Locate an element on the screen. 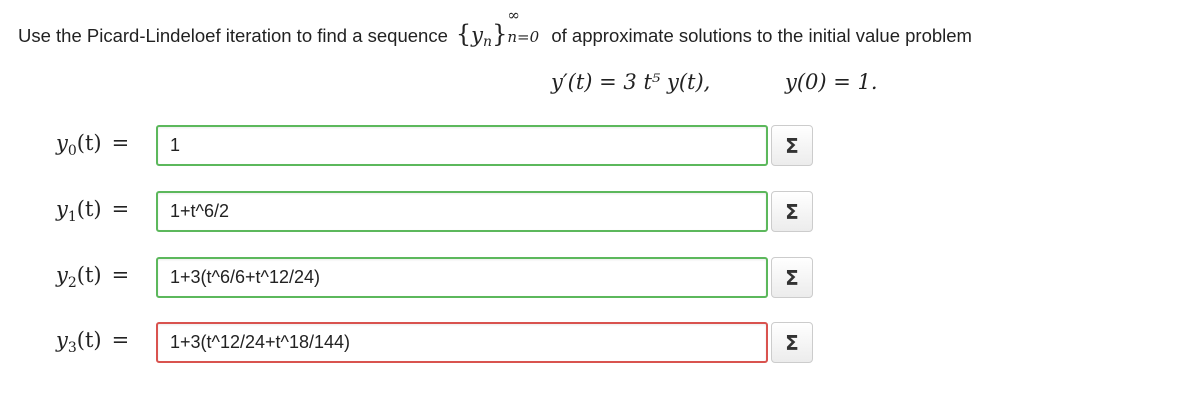 The width and height of the screenshot is (1189, 404). sigma-button-y0: Σ is located at coordinates (792, 145).